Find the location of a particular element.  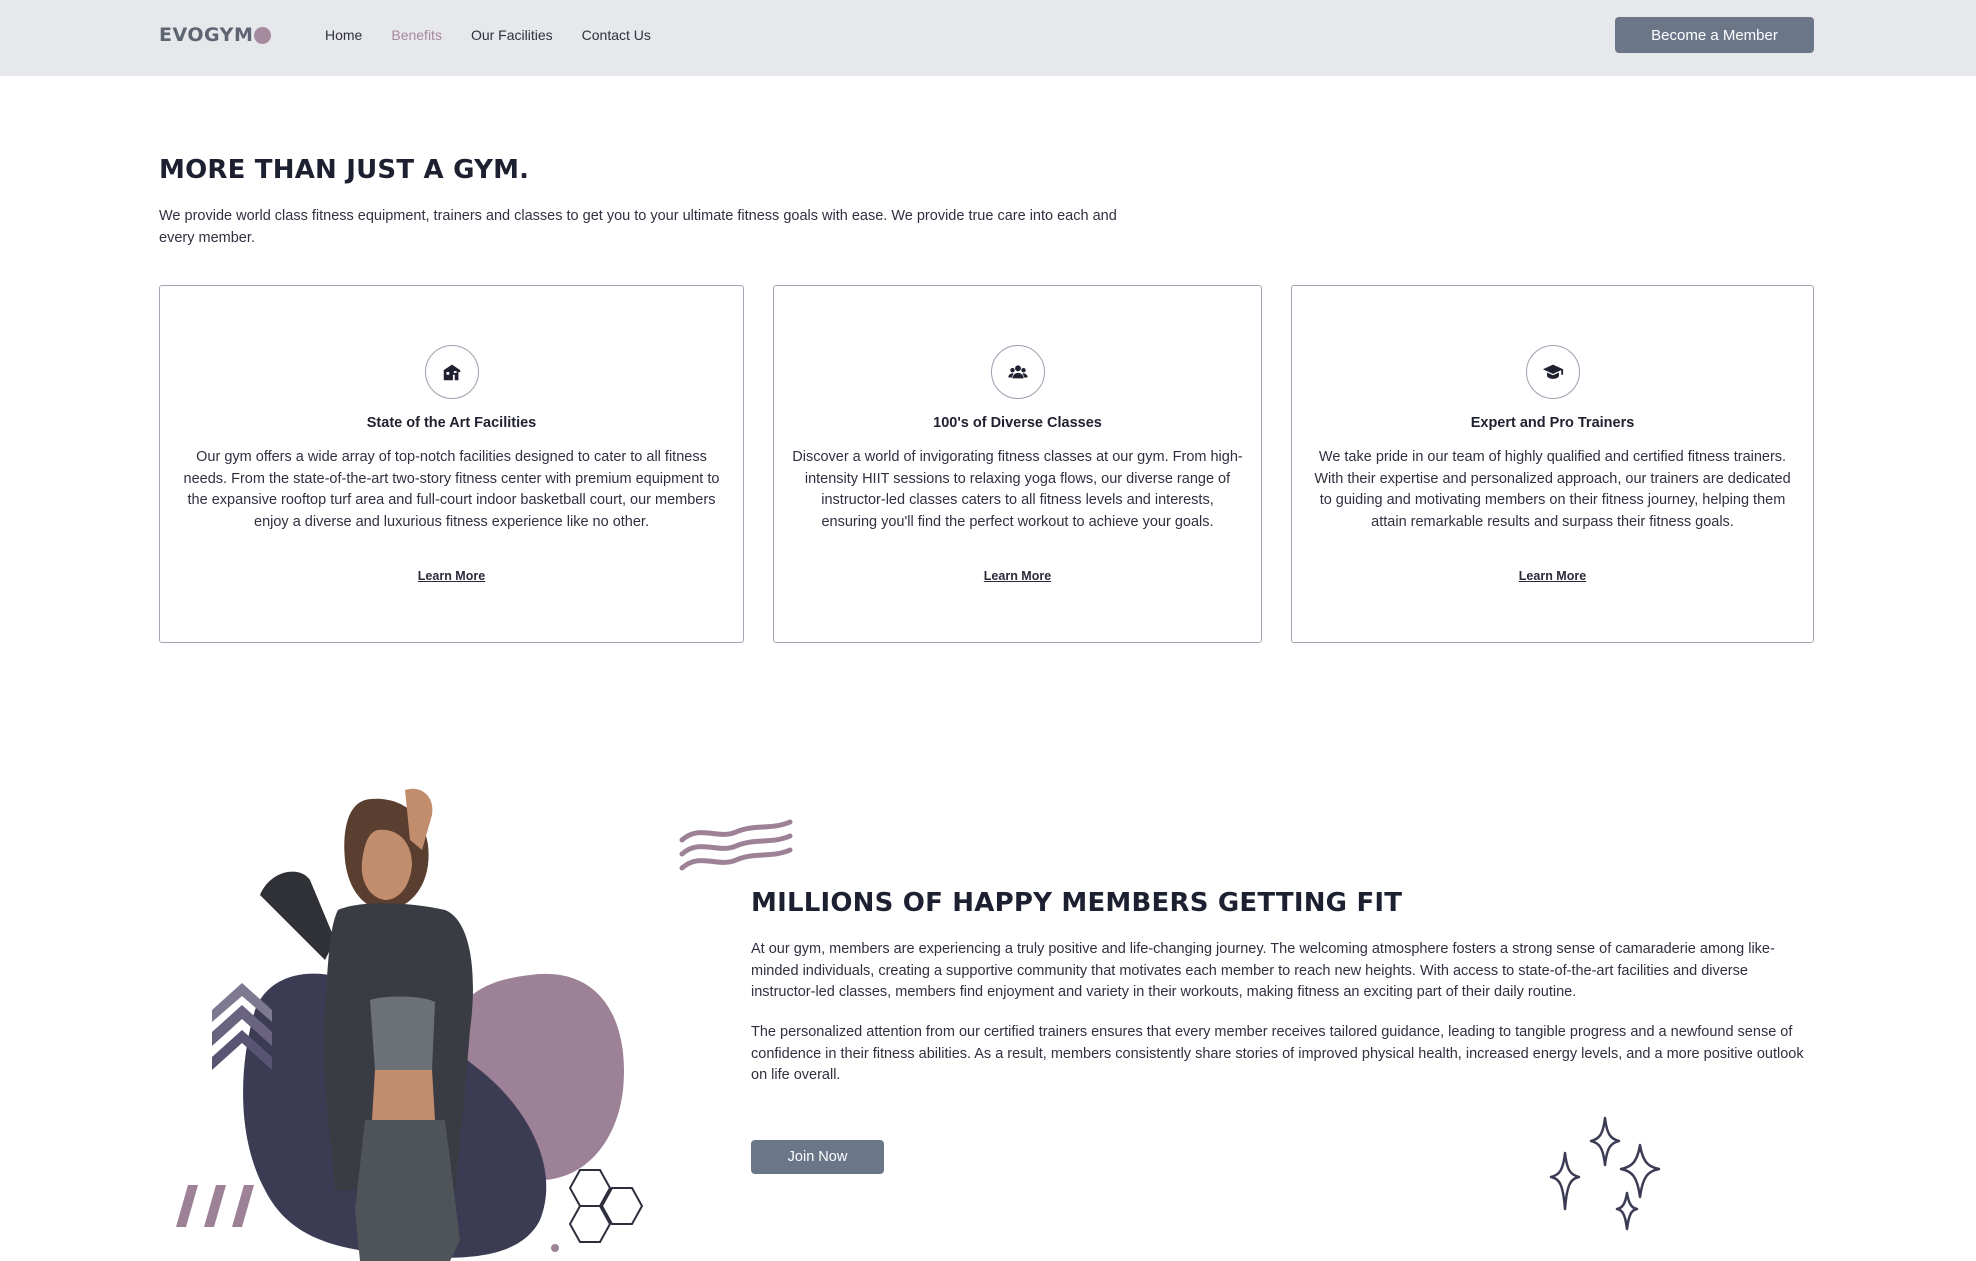

user-group-icon is located at coordinates (1018, 372).